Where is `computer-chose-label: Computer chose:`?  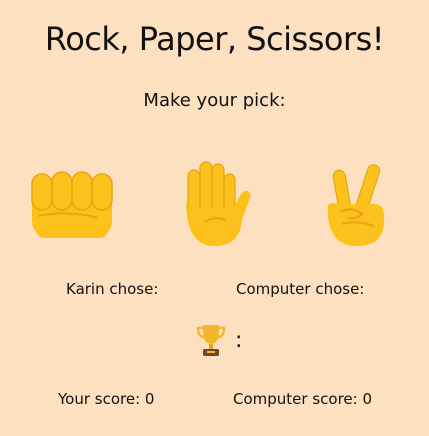 computer-chose-label: Computer chose: is located at coordinates (300, 289).